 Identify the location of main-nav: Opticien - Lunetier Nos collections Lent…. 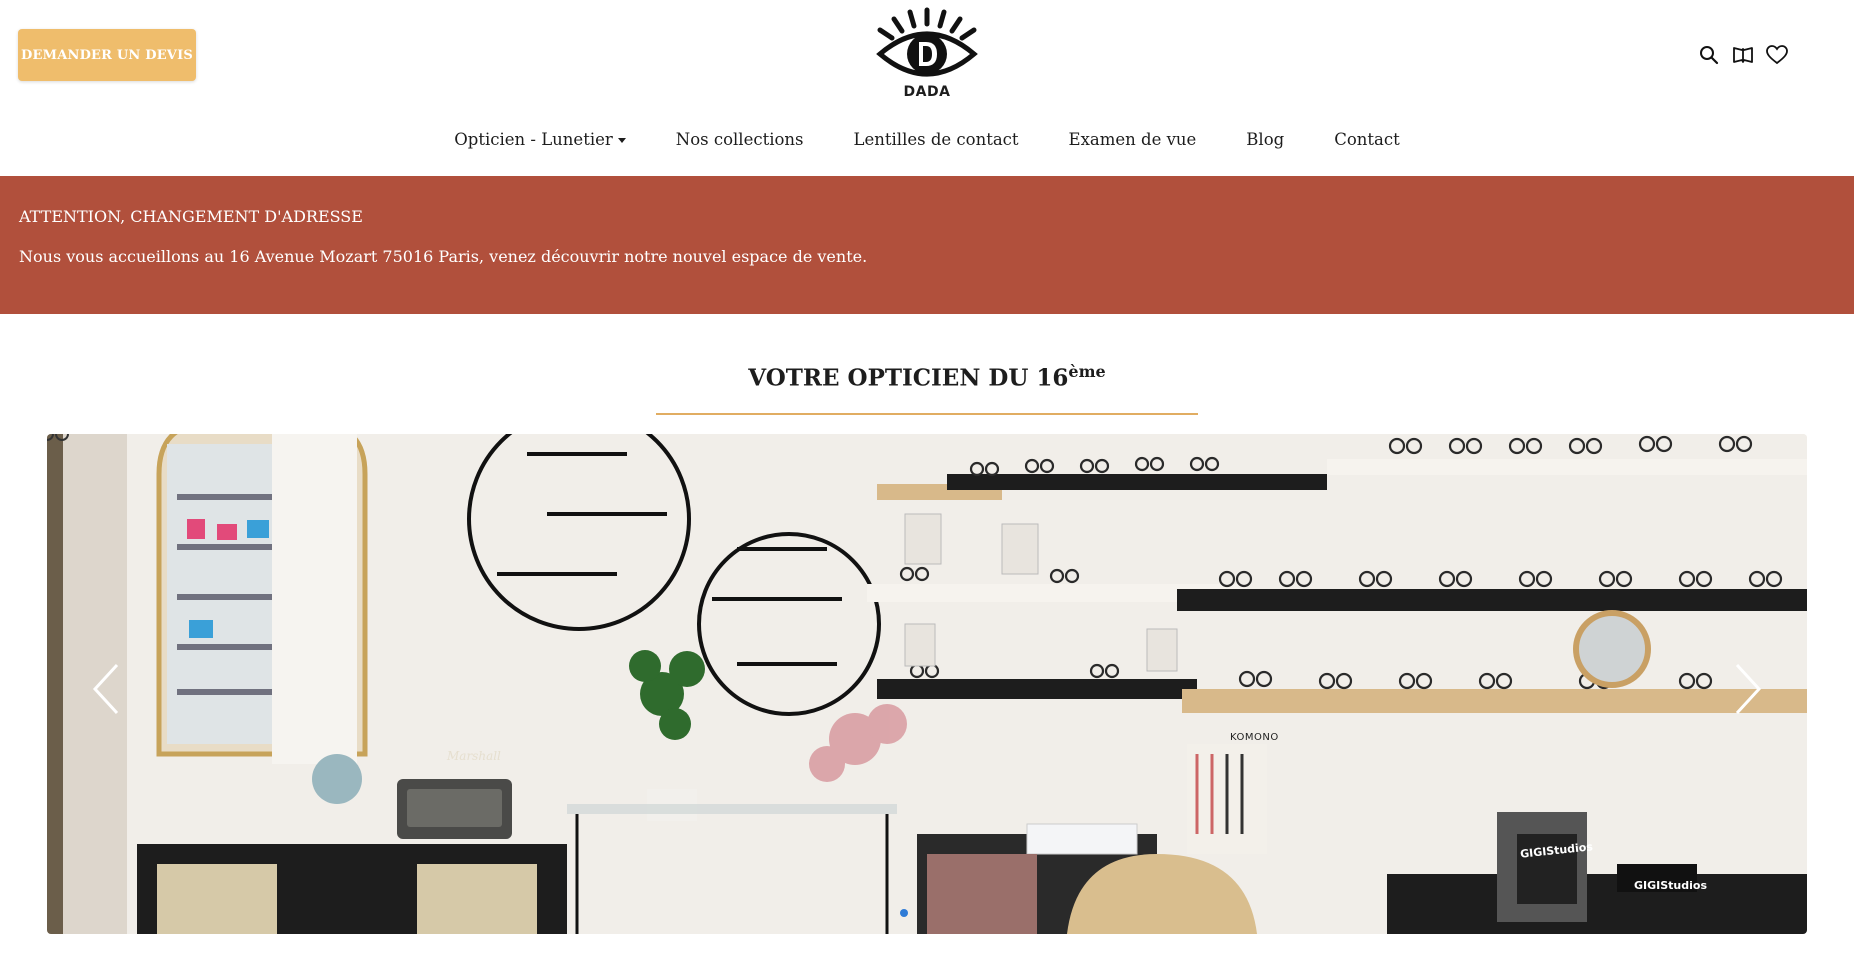
(927, 139).